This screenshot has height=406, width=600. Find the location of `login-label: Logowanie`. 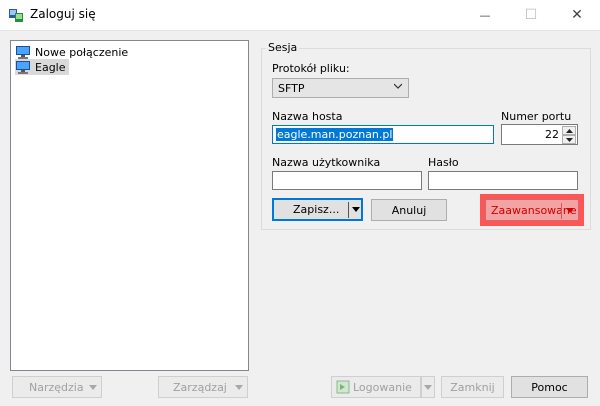

login-label: Logowanie is located at coordinates (382, 387).